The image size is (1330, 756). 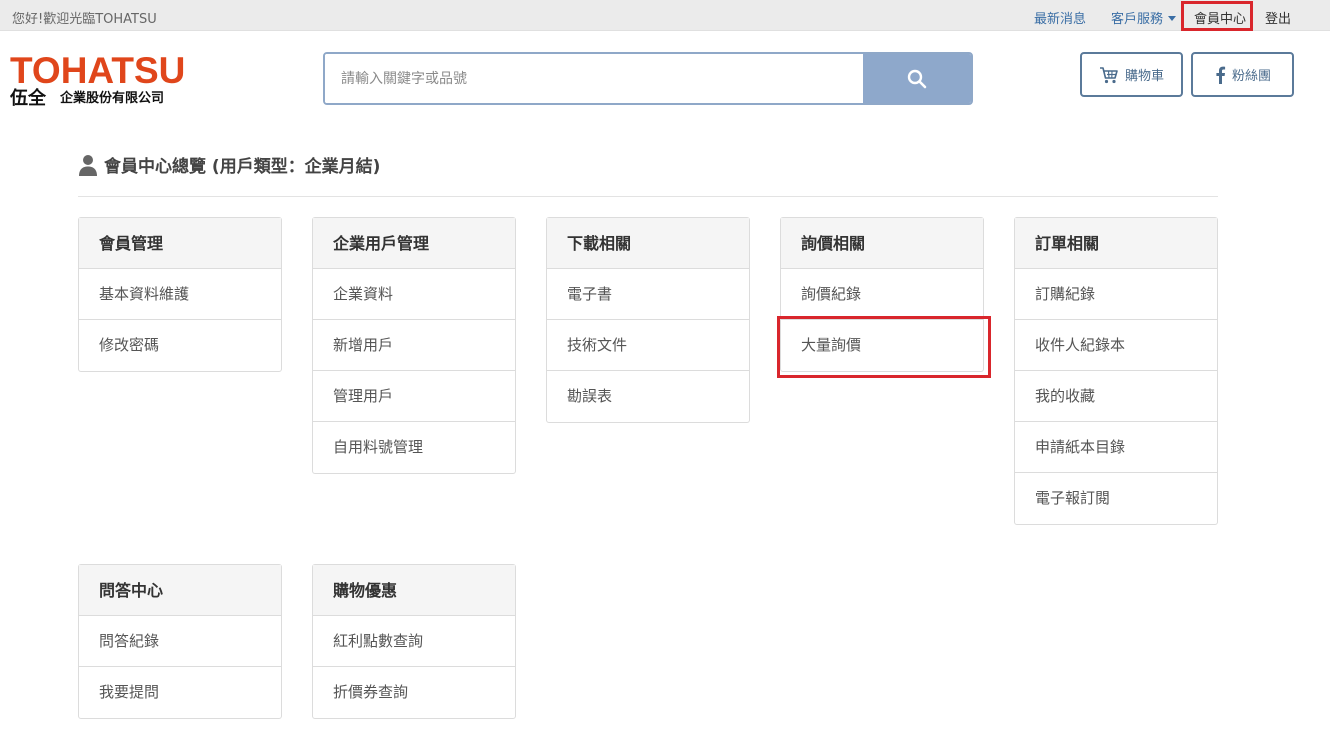 What do you see at coordinates (648, 243) in the screenshot?
I see `panel-title: 下載相關` at bounding box center [648, 243].